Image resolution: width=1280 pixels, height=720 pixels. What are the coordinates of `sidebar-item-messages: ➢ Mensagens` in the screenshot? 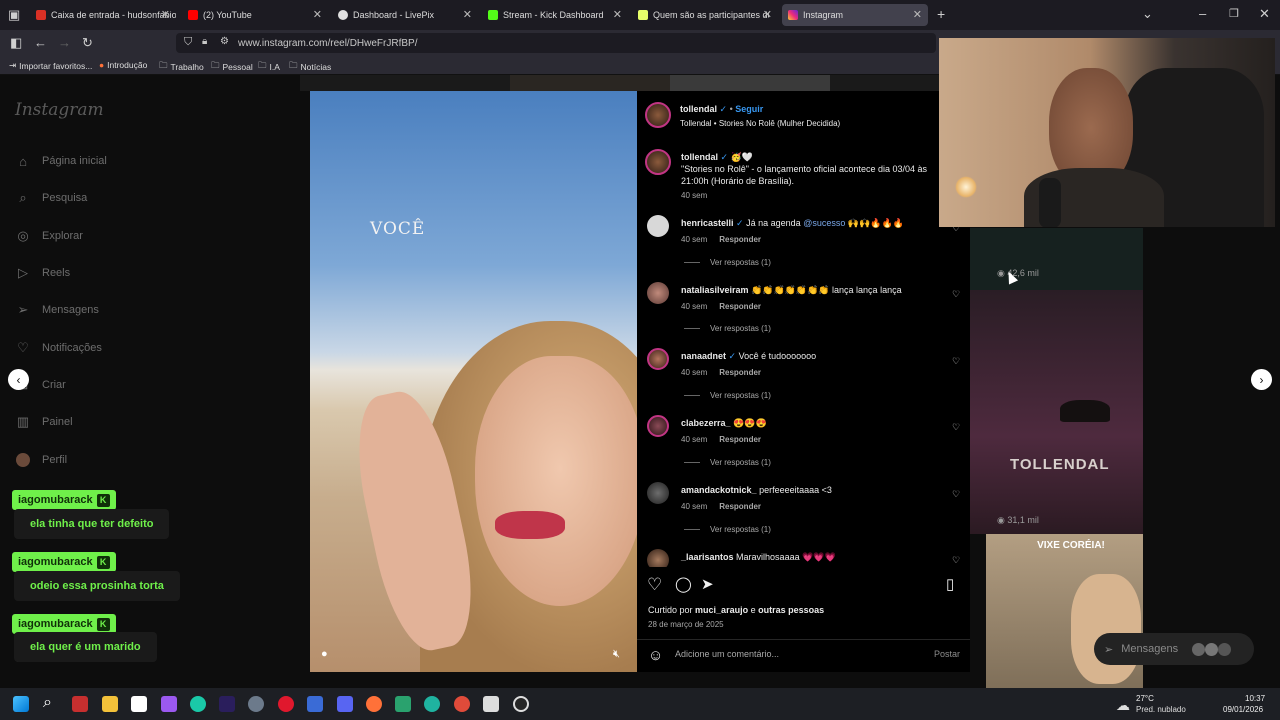 It's located at (57, 310).